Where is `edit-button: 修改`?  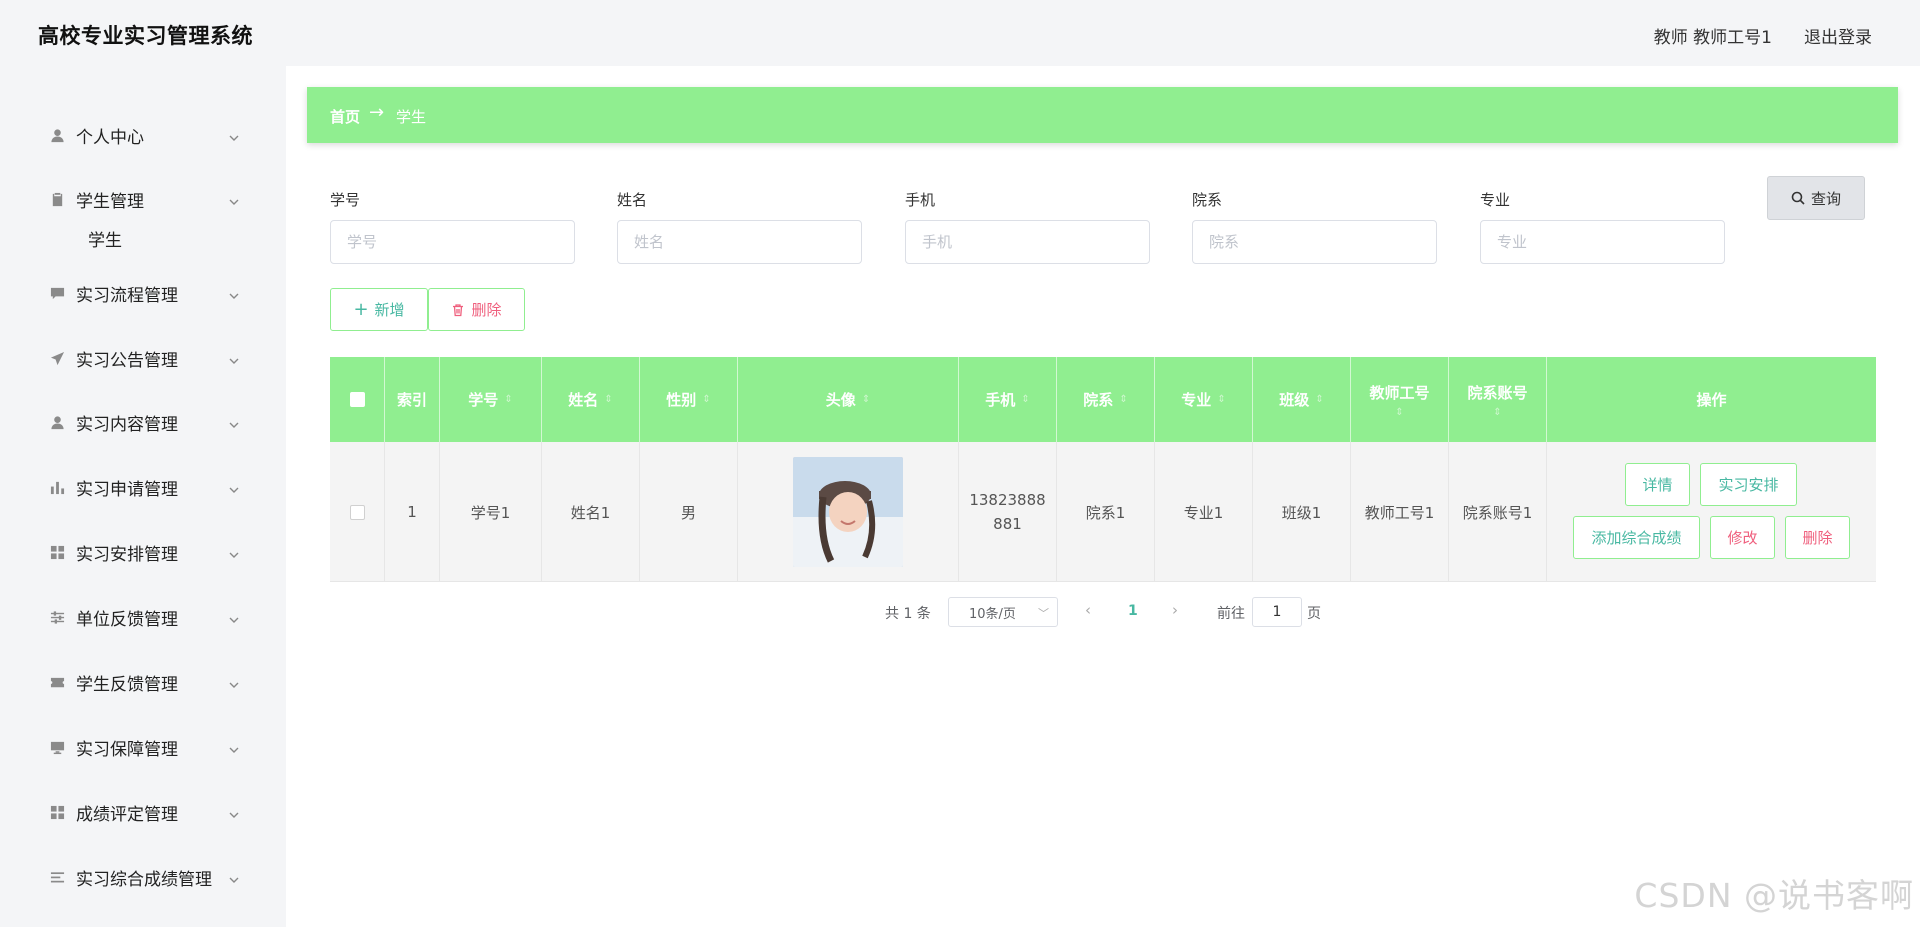
edit-button: 修改 is located at coordinates (1742, 537).